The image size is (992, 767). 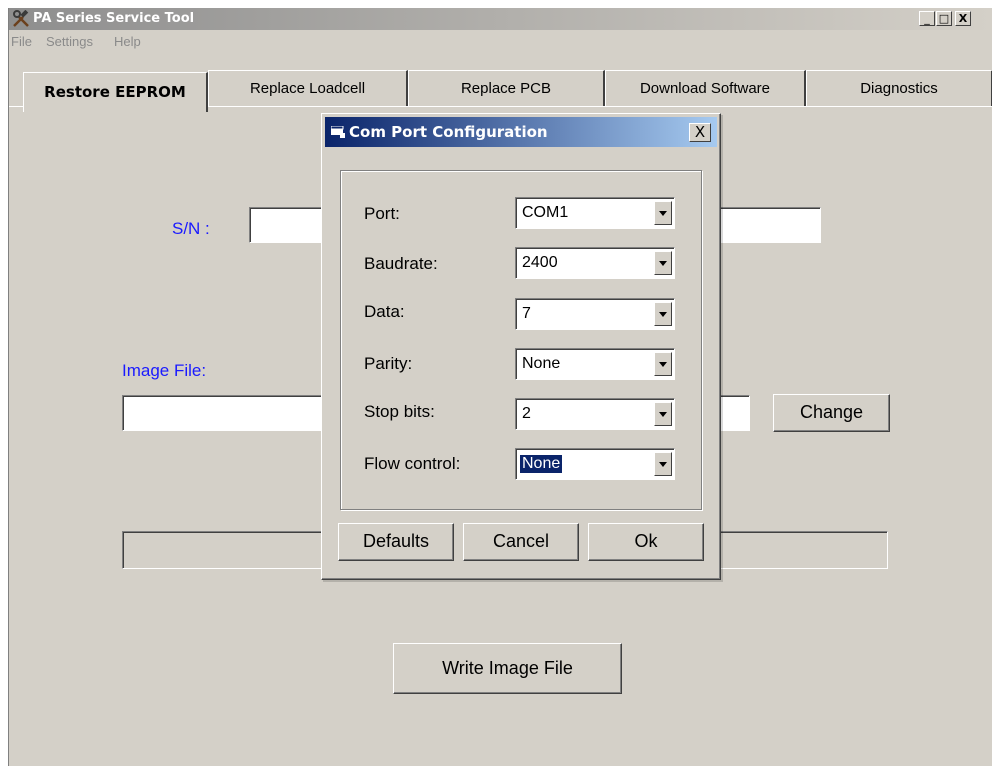 I want to click on window-icon, so click(x=338, y=132).